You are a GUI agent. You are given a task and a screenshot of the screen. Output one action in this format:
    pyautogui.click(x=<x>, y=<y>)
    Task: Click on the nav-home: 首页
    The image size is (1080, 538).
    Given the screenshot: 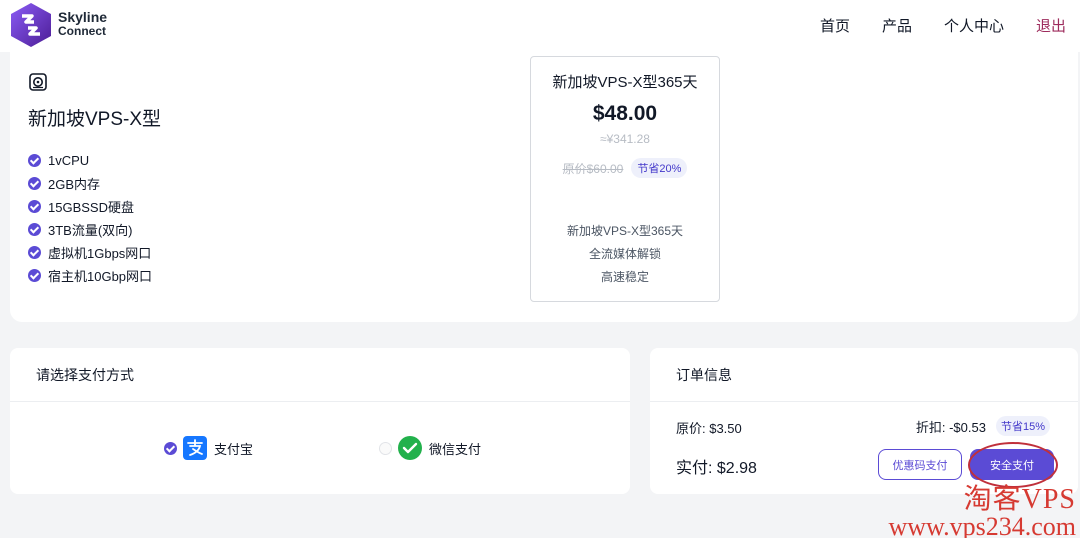 What is the action you would take?
    pyautogui.click(x=835, y=25)
    